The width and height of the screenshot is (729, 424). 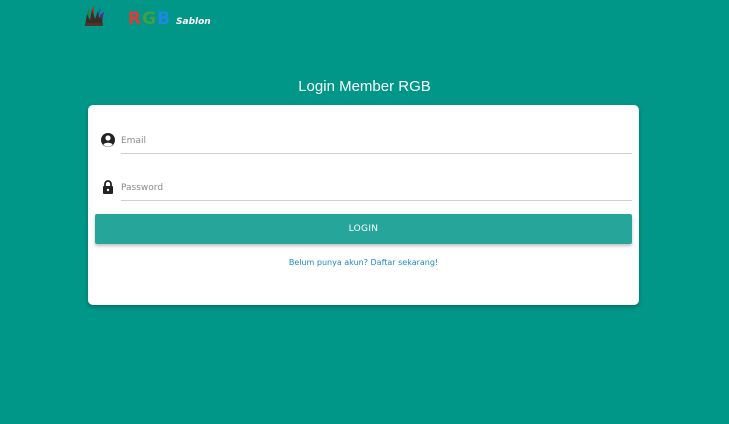 What do you see at coordinates (363, 262) in the screenshot?
I see `register-link: Belum punya akun? Daftar sekarang!` at bounding box center [363, 262].